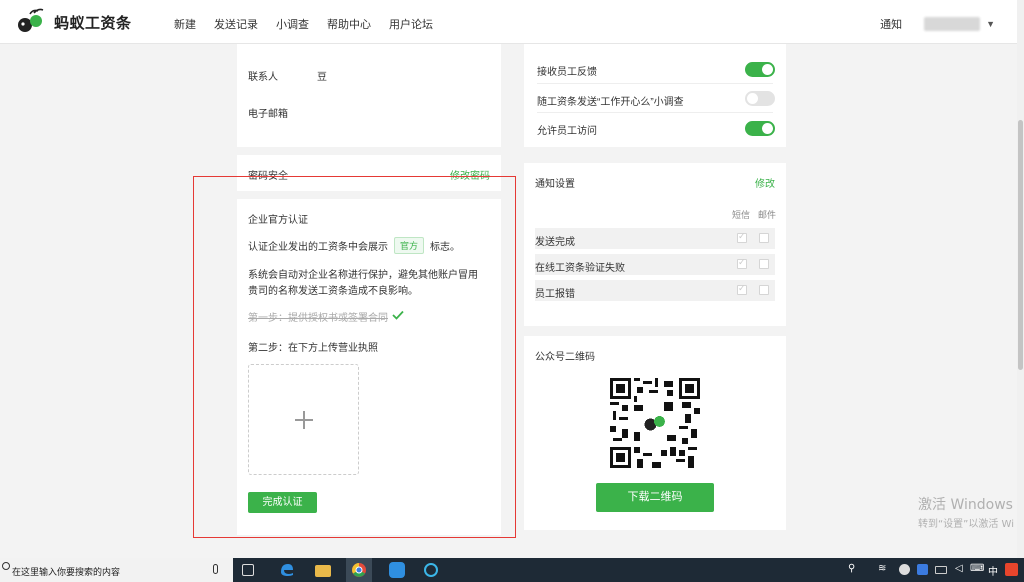 The height and width of the screenshot is (582, 1024). I want to click on user-name-blurred, so click(952, 24).